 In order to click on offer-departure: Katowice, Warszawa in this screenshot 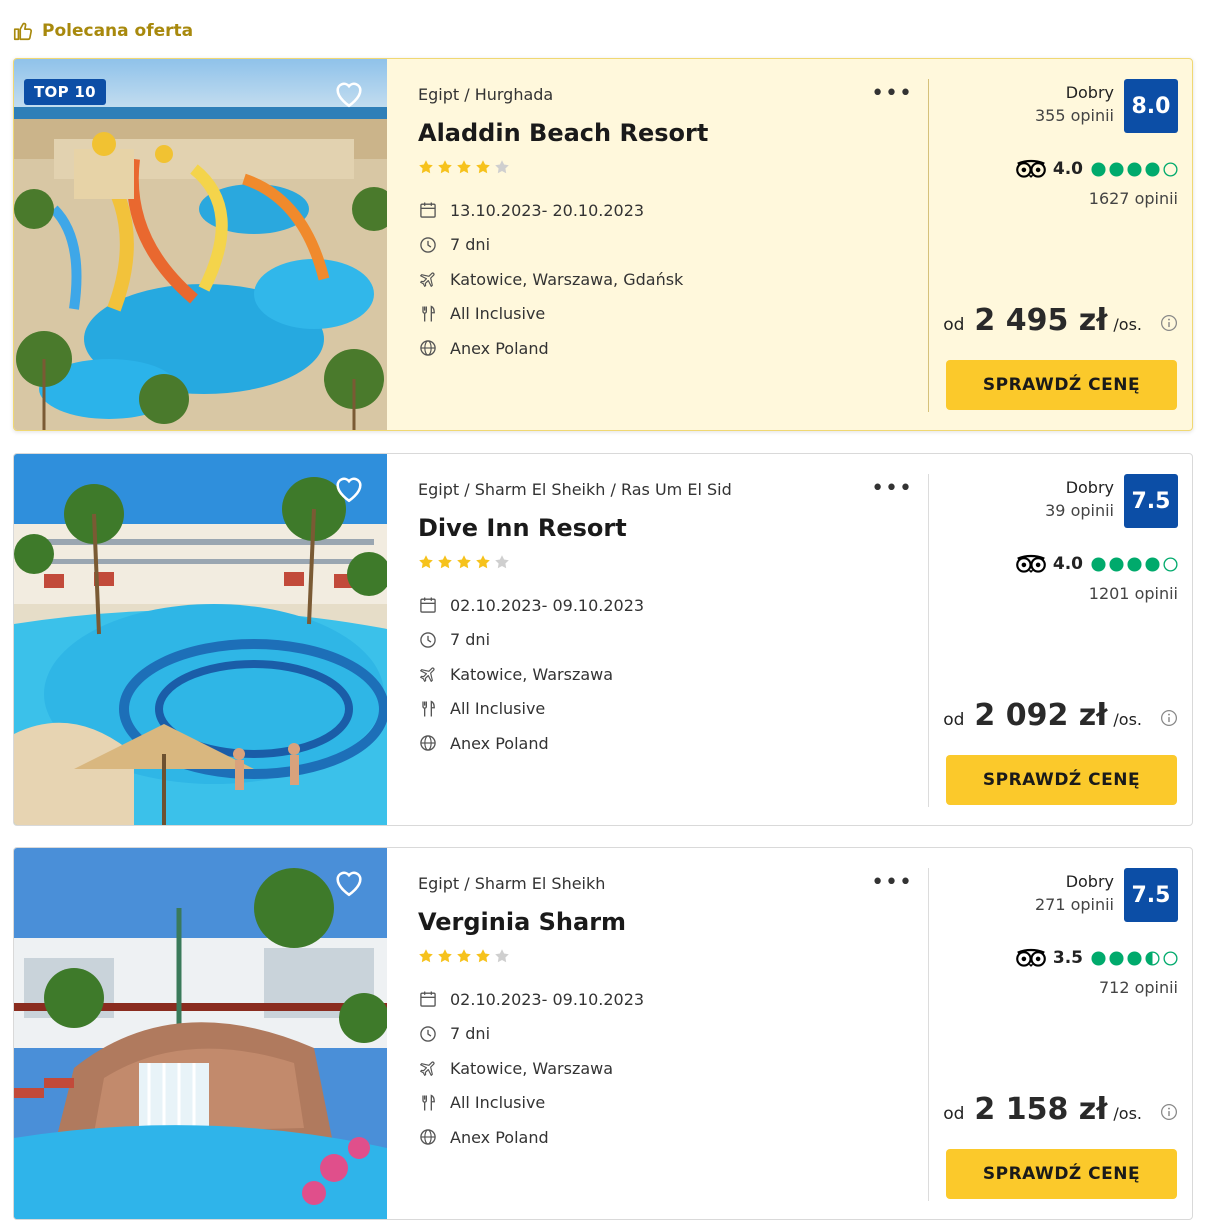, I will do `click(665, 1068)`.